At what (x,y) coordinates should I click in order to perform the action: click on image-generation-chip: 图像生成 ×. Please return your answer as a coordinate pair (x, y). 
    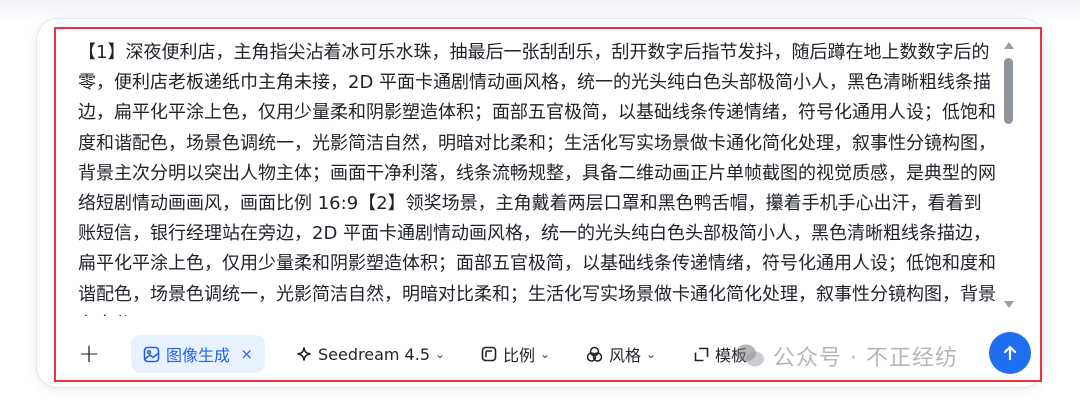
    Looking at the image, I should click on (198, 354).